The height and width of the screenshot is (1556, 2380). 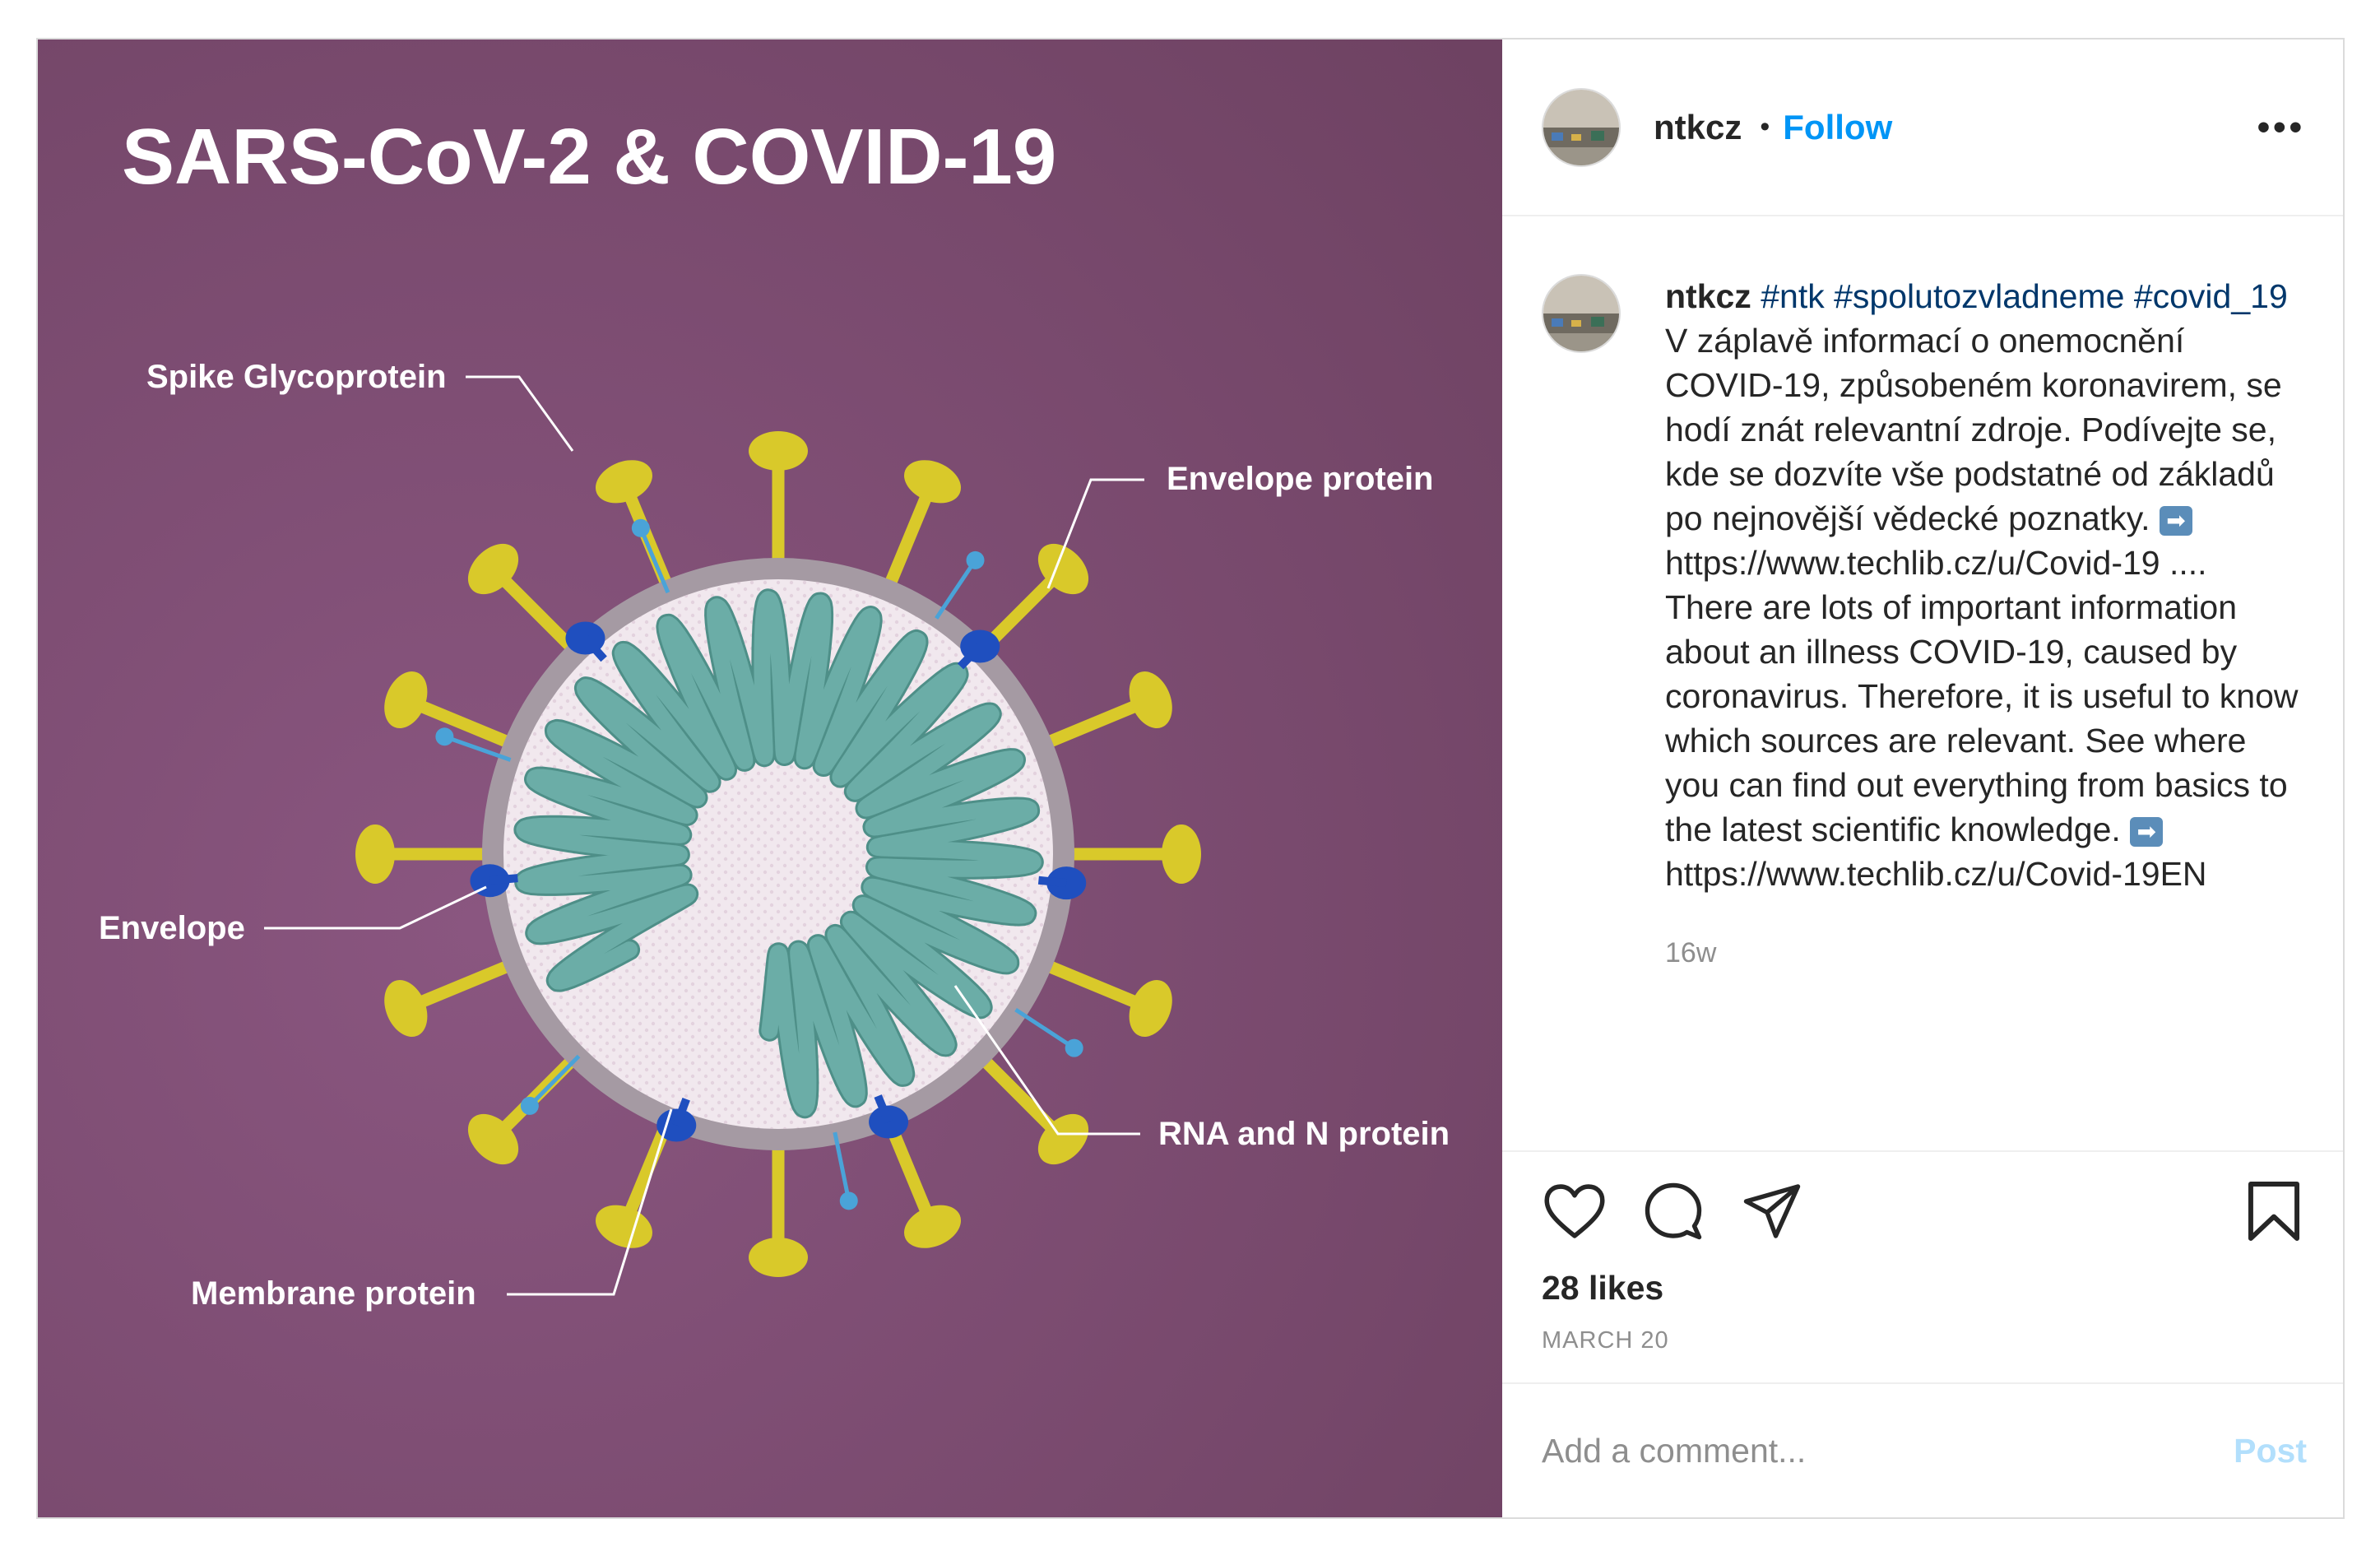 I want to click on more-options-icon: •••, so click(x=2281, y=127).